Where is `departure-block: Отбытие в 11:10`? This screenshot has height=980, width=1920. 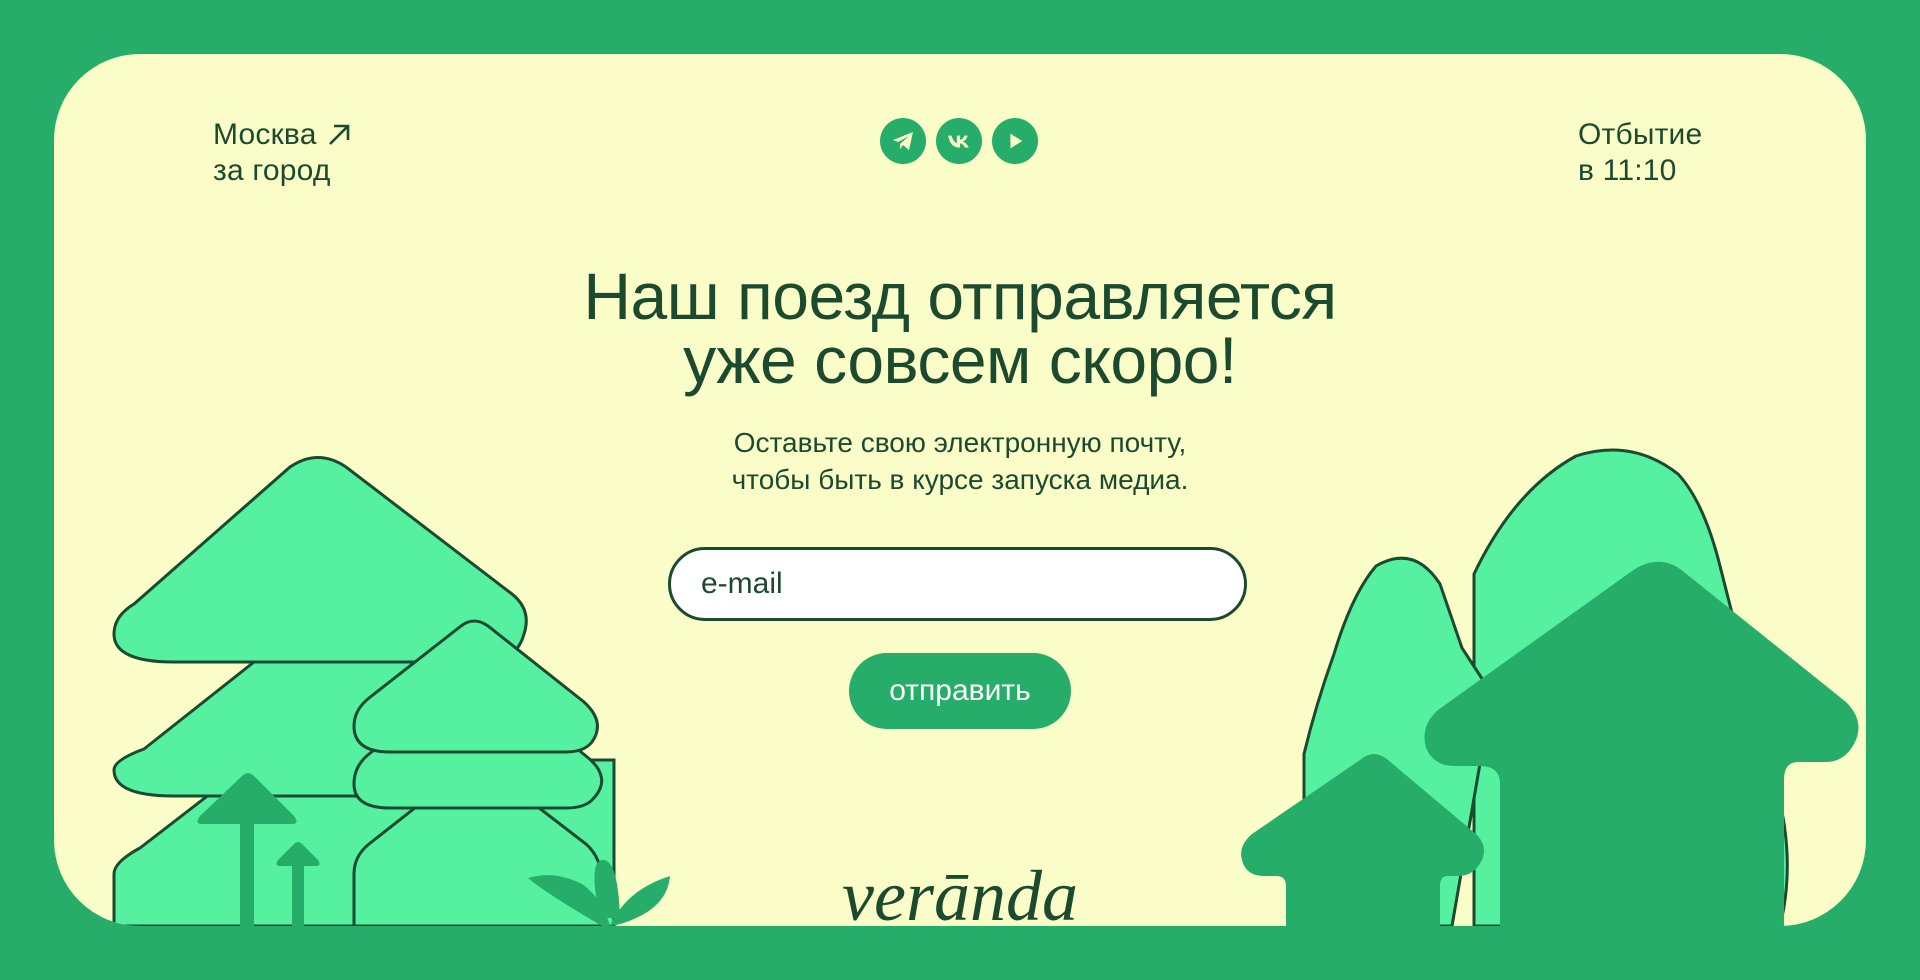
departure-block: Отбытие в 11:10 is located at coordinates (1640, 153).